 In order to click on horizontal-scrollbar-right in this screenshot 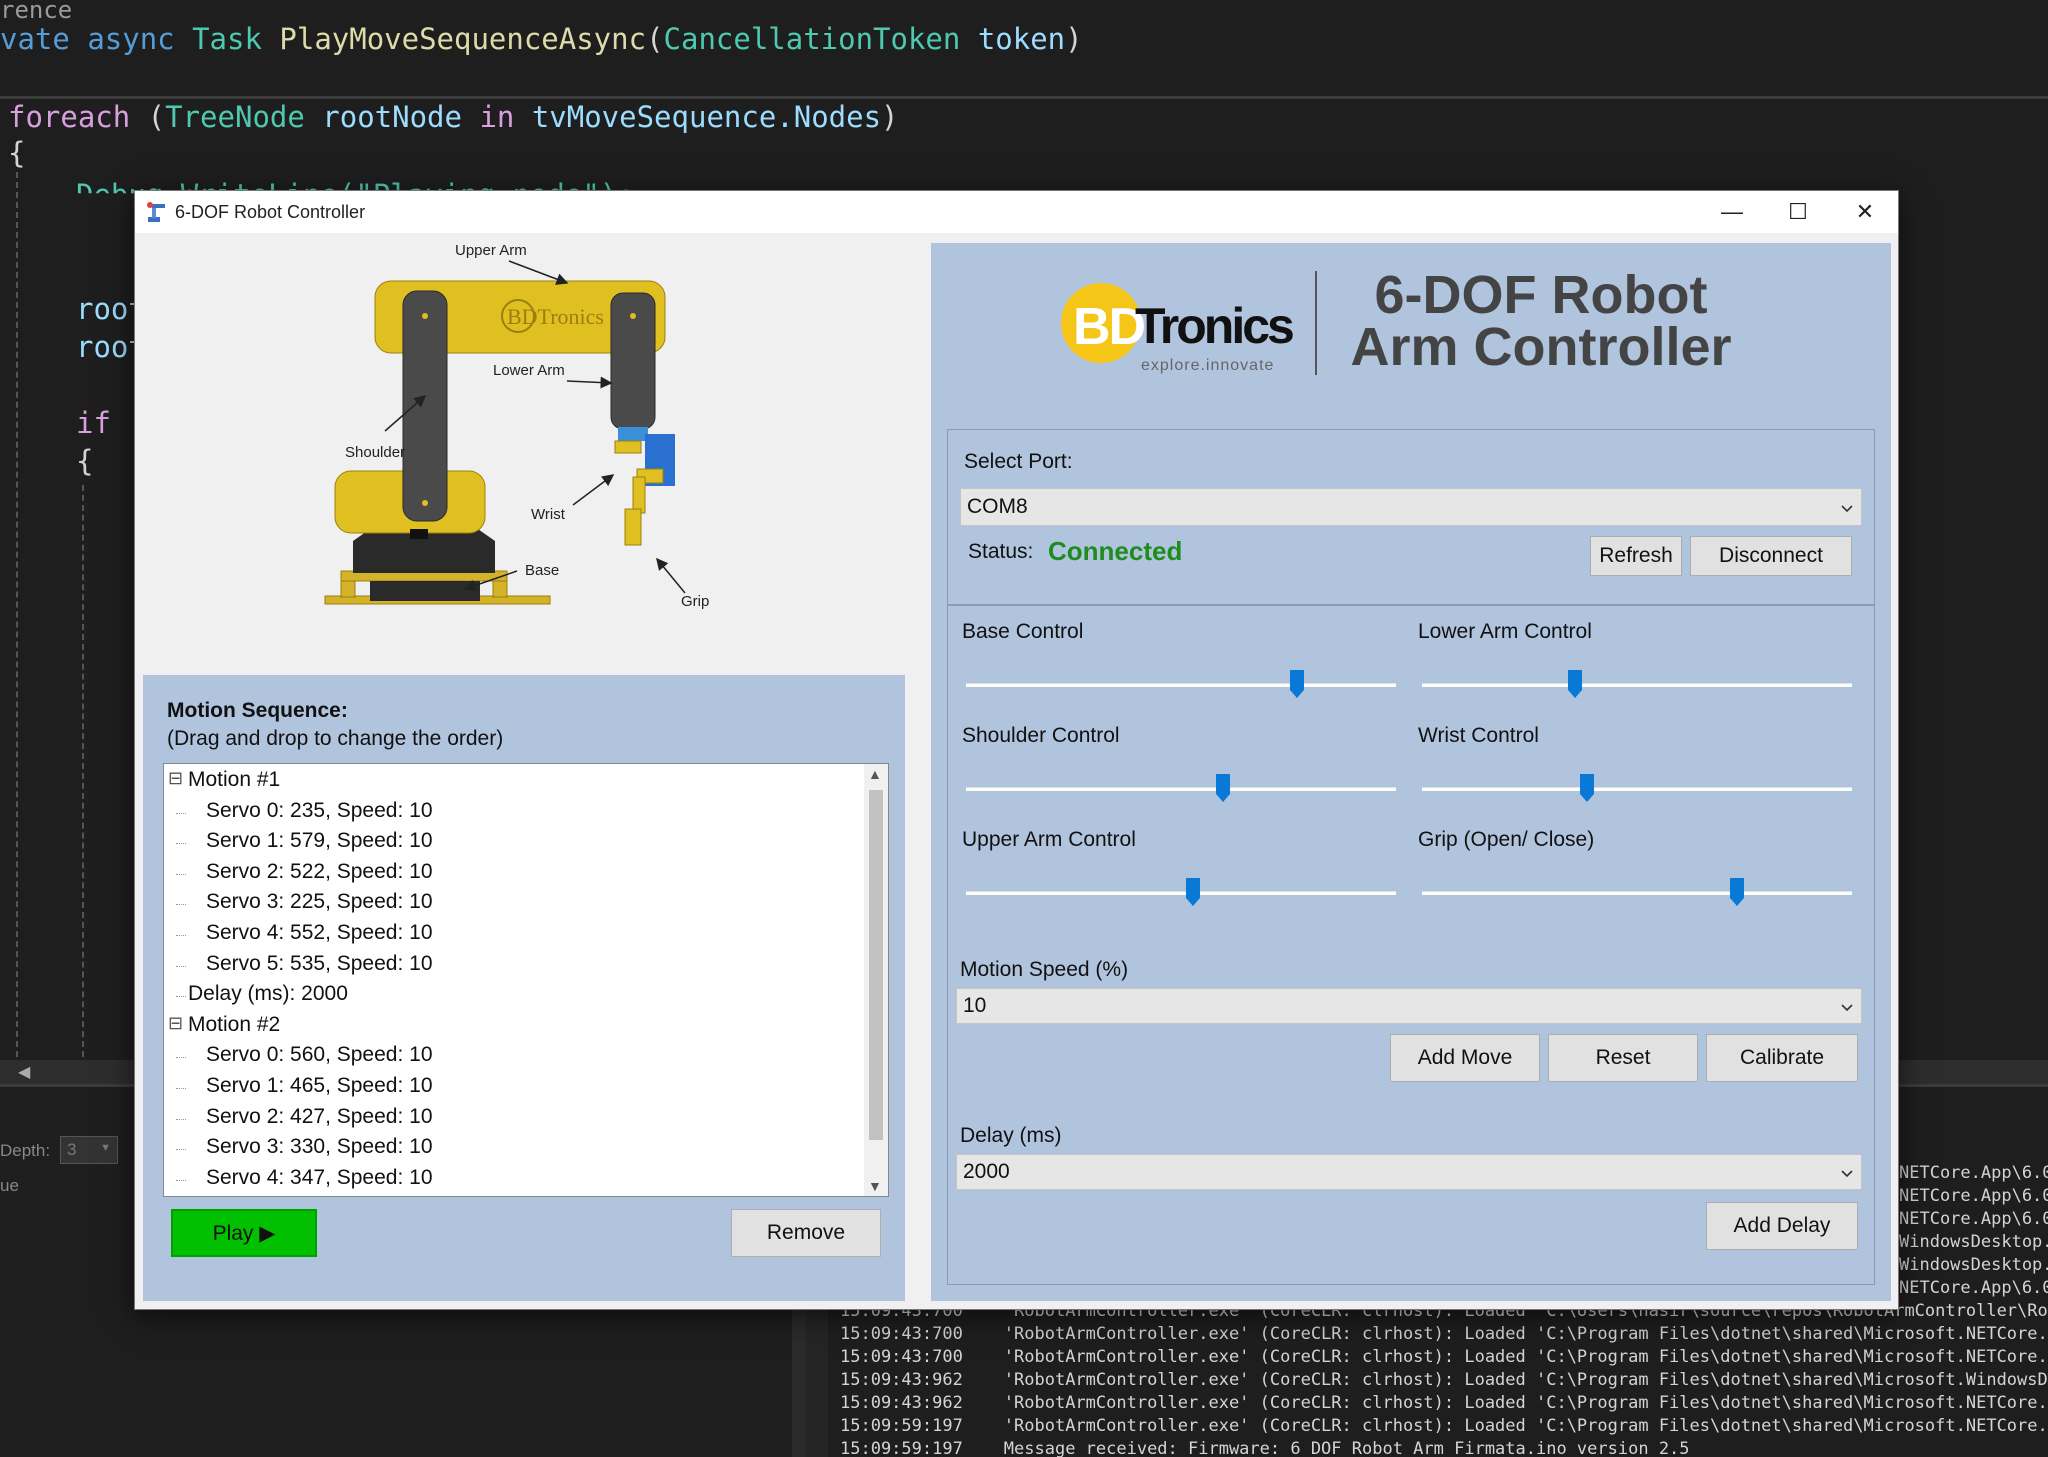, I will do `click(1973, 1072)`.